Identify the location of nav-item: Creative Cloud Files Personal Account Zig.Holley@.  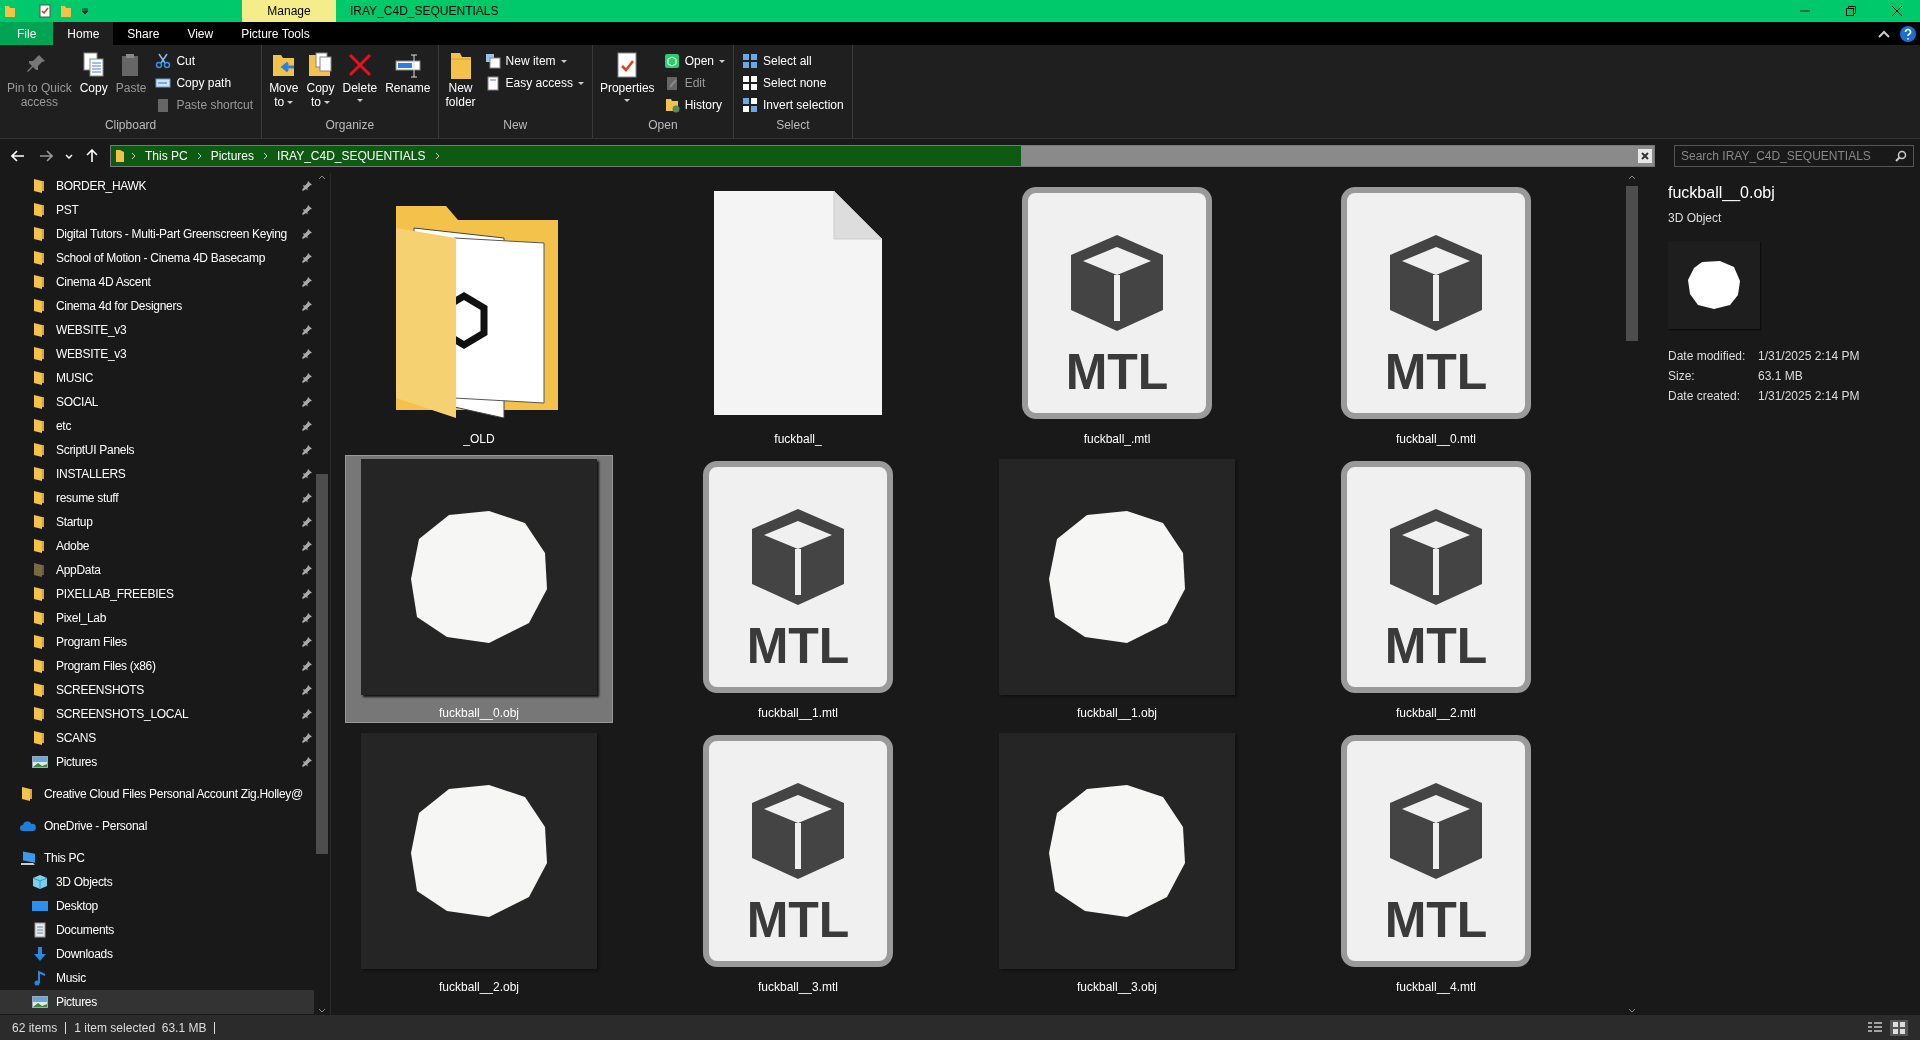
(157, 794).